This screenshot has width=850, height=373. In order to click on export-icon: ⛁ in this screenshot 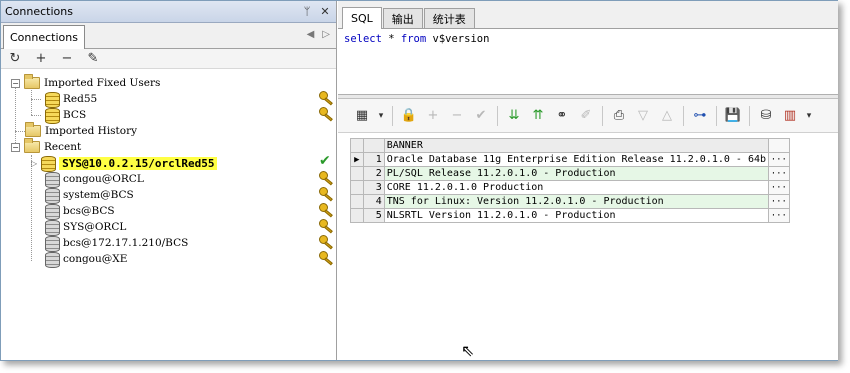, I will do `click(766, 116)`.